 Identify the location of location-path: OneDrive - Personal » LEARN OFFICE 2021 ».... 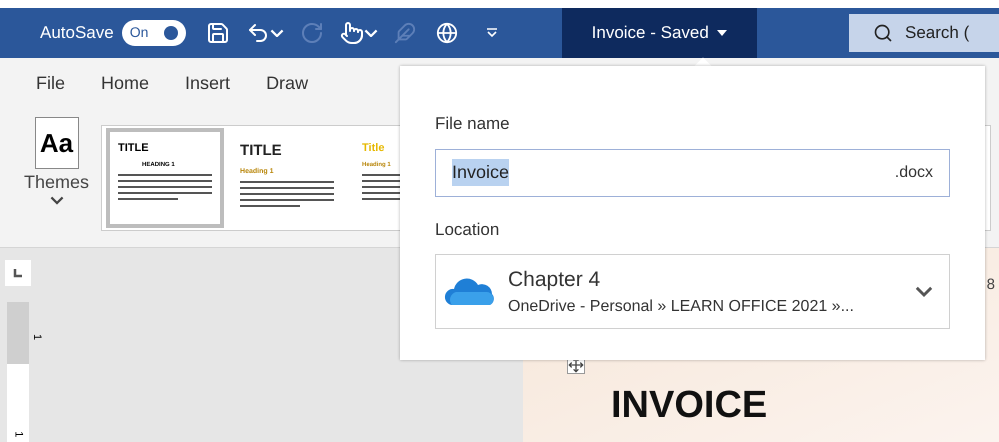
(681, 307).